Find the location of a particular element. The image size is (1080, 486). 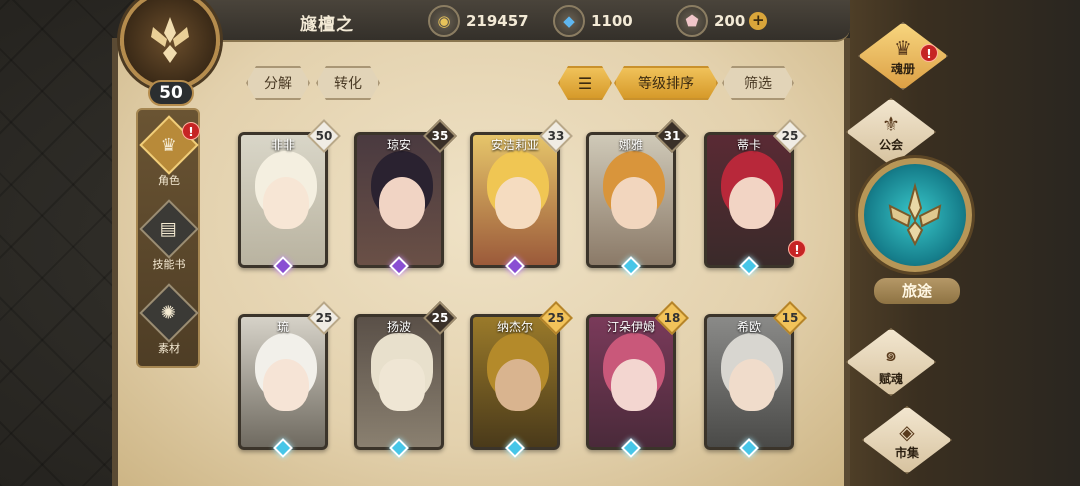

journey-label: 旅途 is located at coordinates (917, 291).